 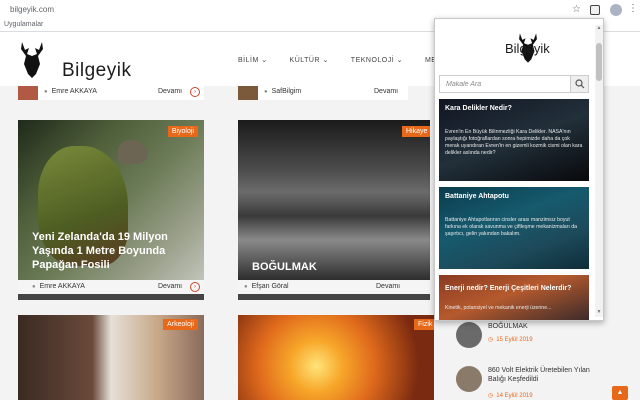 I want to click on card-author: SafBilgim, so click(x=283, y=91).